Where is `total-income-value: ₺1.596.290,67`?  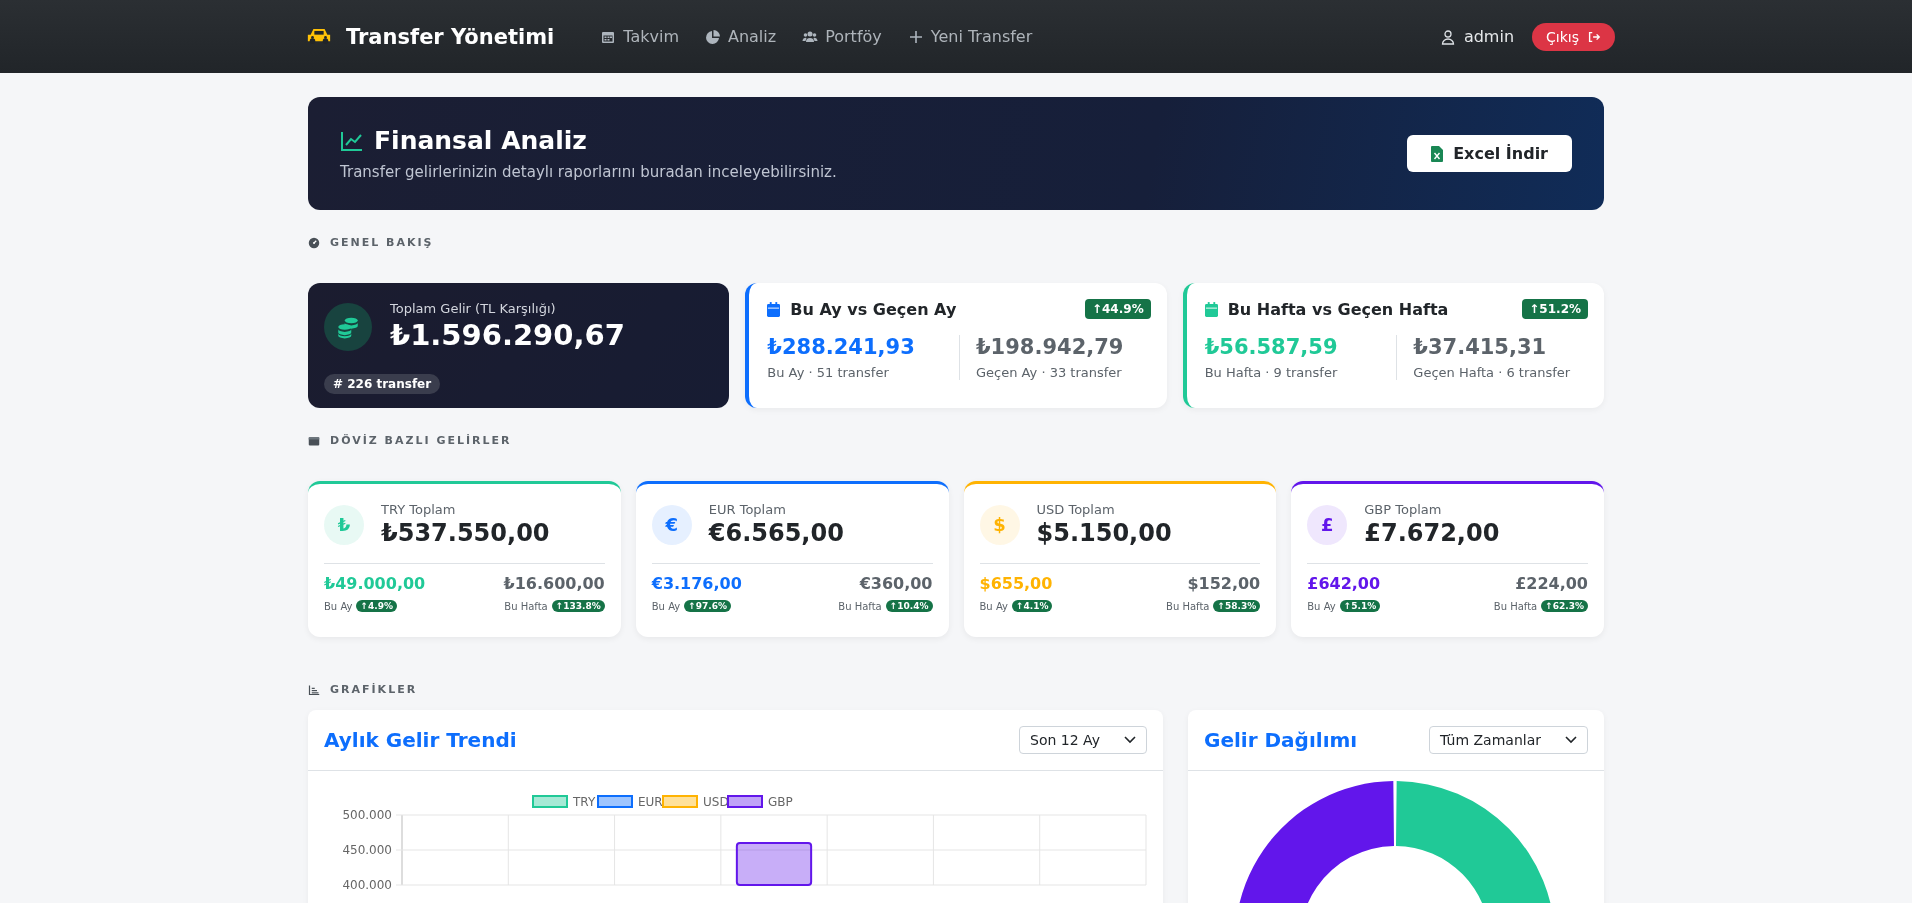 total-income-value: ₺1.596.290,67 is located at coordinates (507, 335).